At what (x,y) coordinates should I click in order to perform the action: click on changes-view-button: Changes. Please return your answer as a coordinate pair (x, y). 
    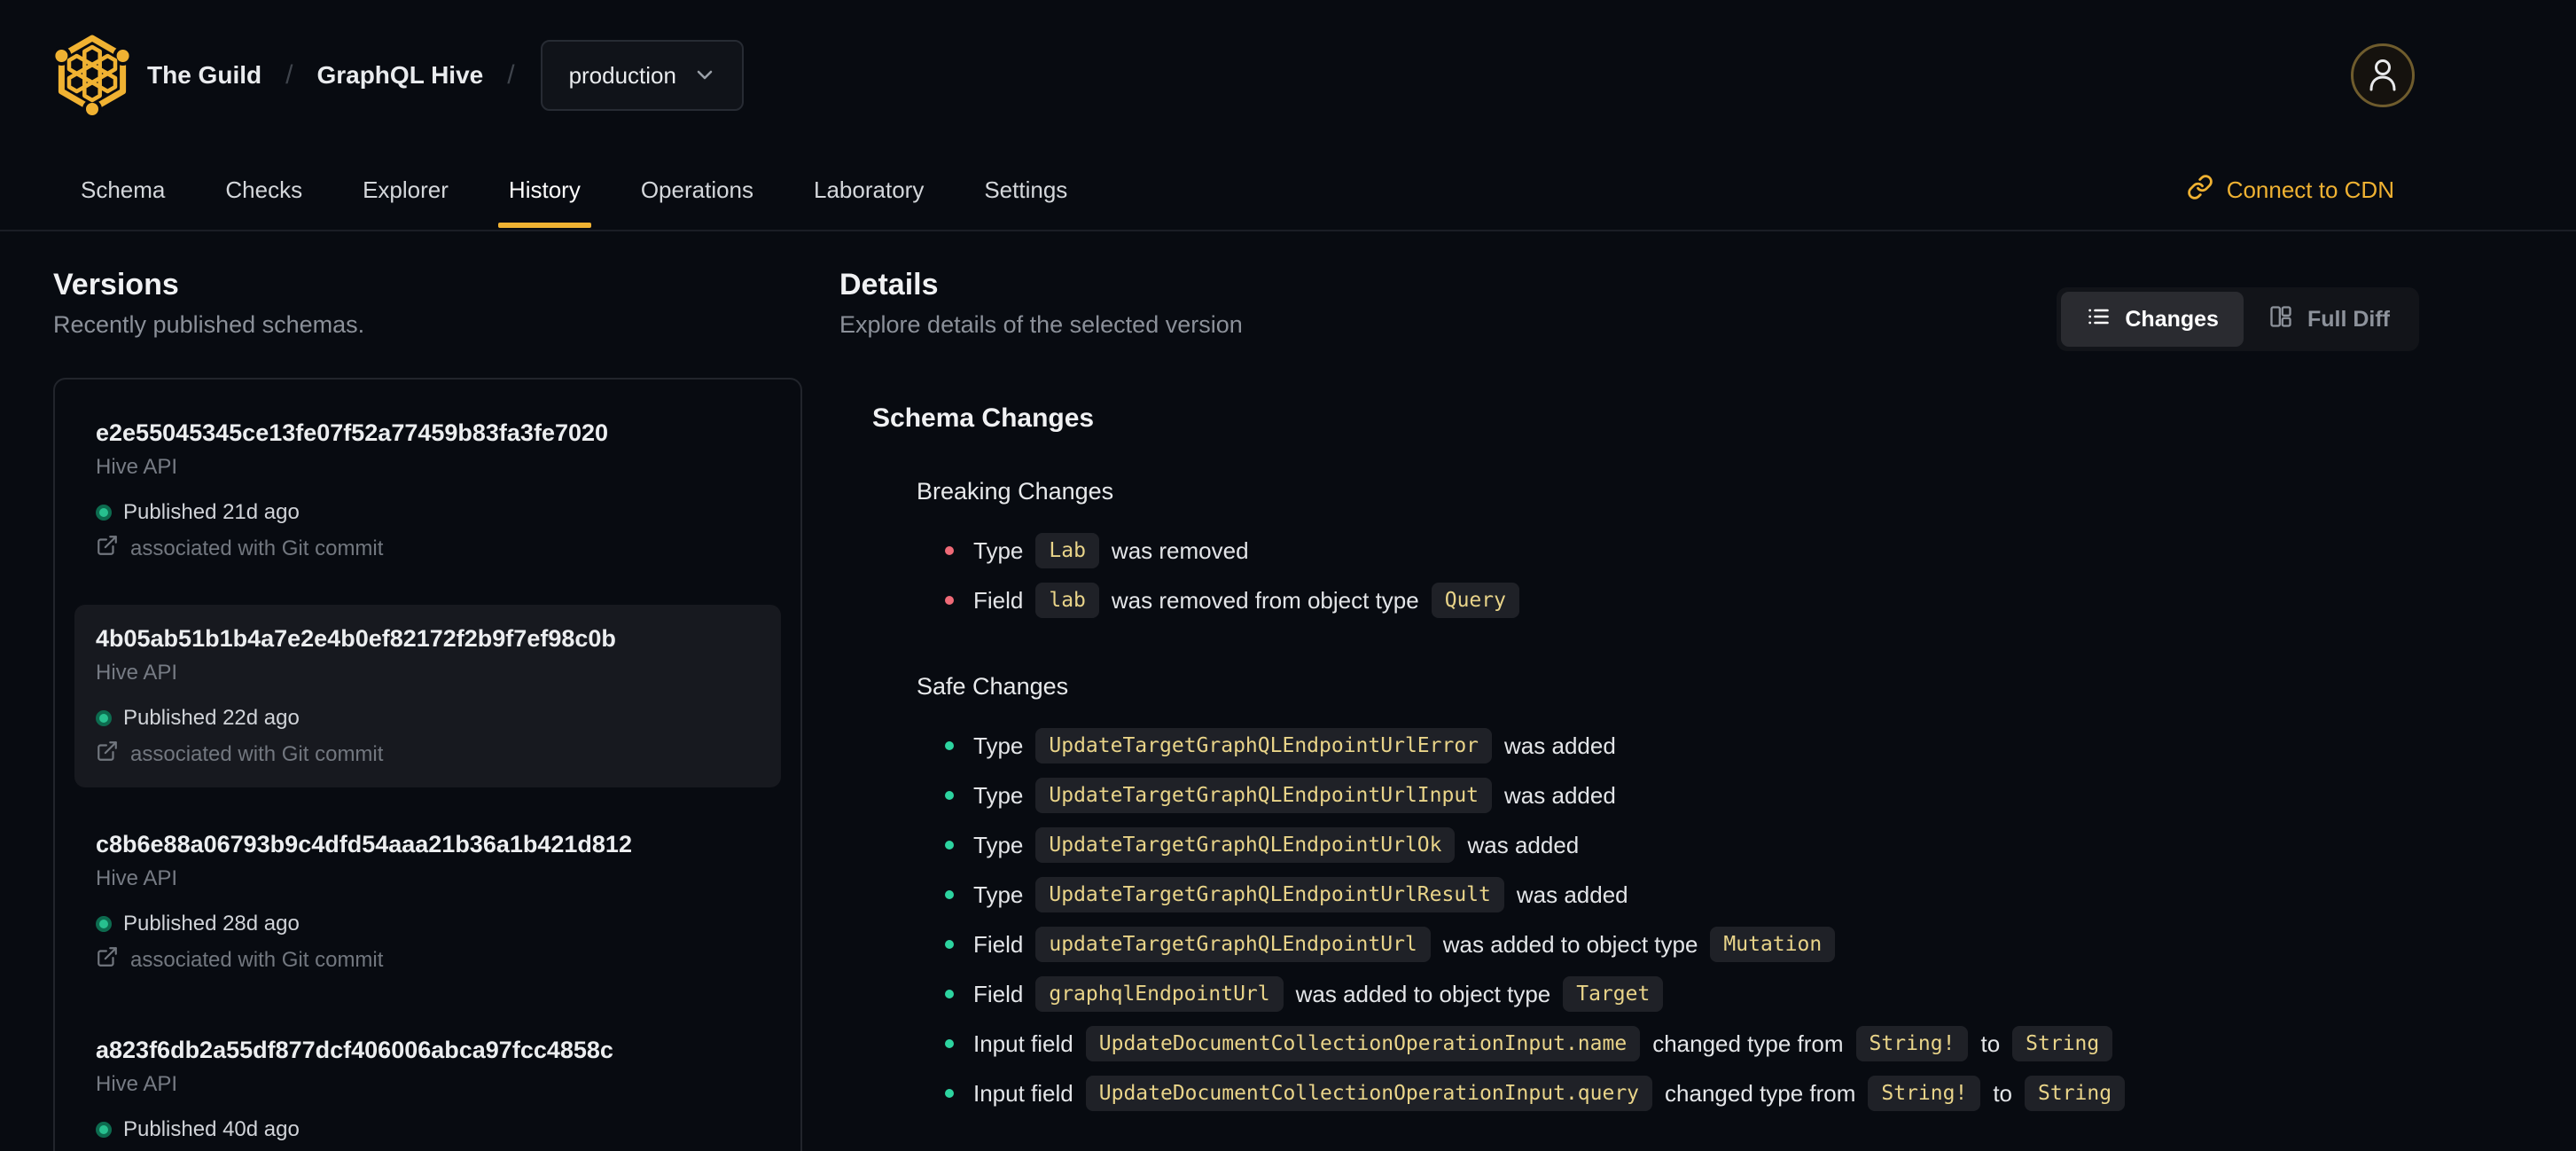
    Looking at the image, I should click on (2152, 319).